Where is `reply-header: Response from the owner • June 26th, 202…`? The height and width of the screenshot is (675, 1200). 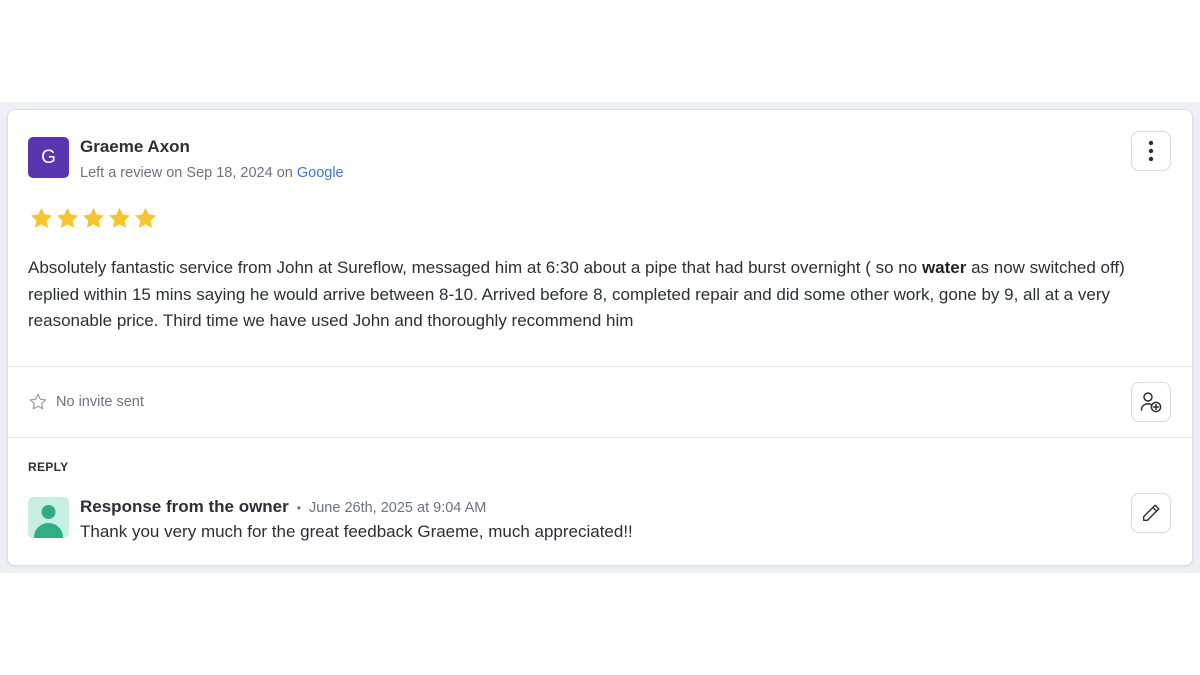
reply-header: Response from the owner • June 26th, 202… is located at coordinates (283, 507).